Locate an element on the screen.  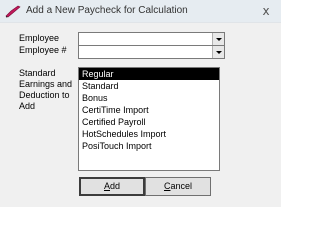
cancel-button: Cancel is located at coordinates (178, 186).